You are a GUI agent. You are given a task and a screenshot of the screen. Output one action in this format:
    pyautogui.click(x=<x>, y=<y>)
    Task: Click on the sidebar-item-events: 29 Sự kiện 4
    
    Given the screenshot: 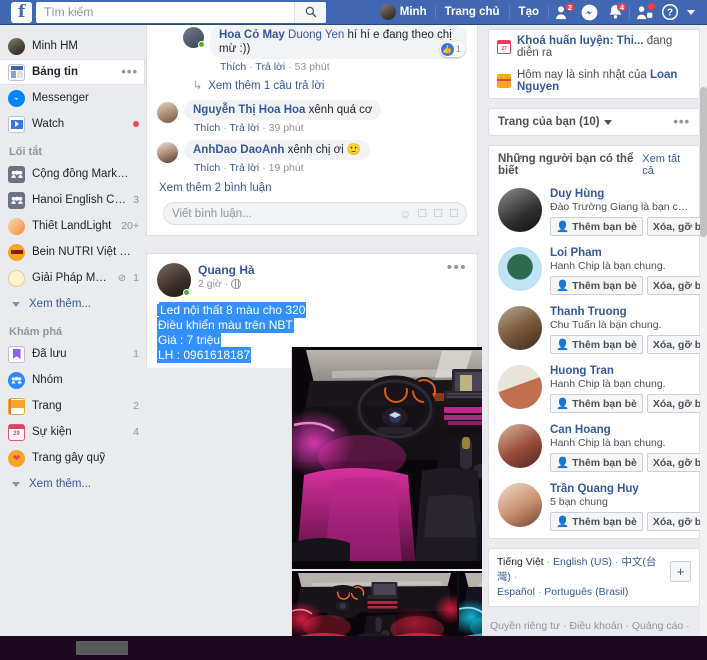 What is the action you would take?
    pyautogui.click(x=72, y=432)
    